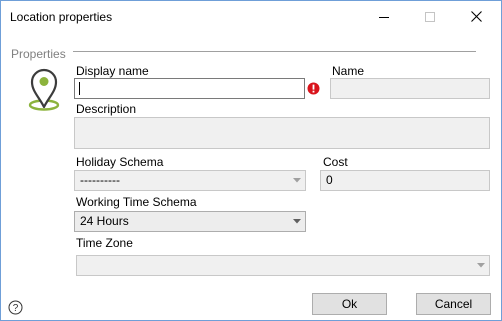 This screenshot has height=321, width=502. What do you see at coordinates (38, 54) in the screenshot?
I see `group-label: Properties` at bounding box center [38, 54].